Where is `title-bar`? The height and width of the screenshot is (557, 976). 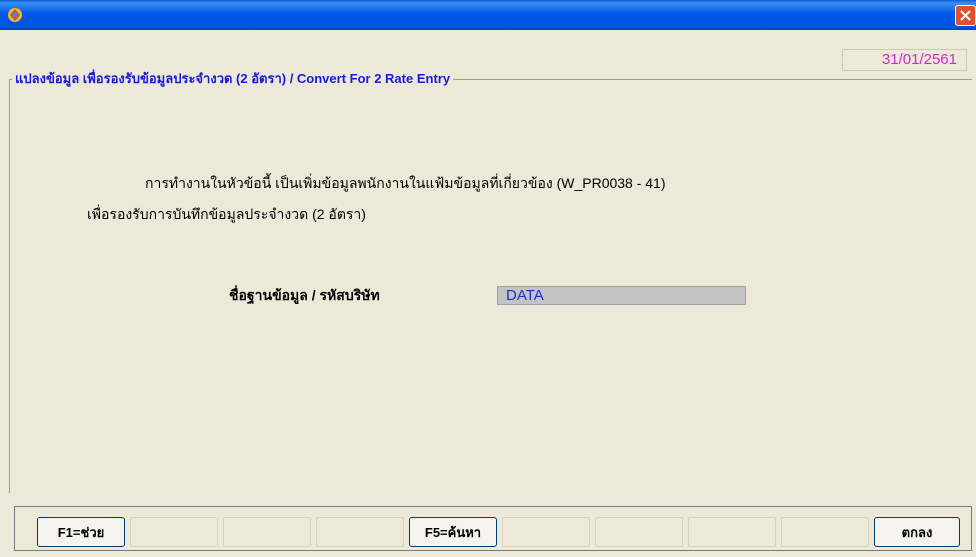
title-bar is located at coordinates (488, 15).